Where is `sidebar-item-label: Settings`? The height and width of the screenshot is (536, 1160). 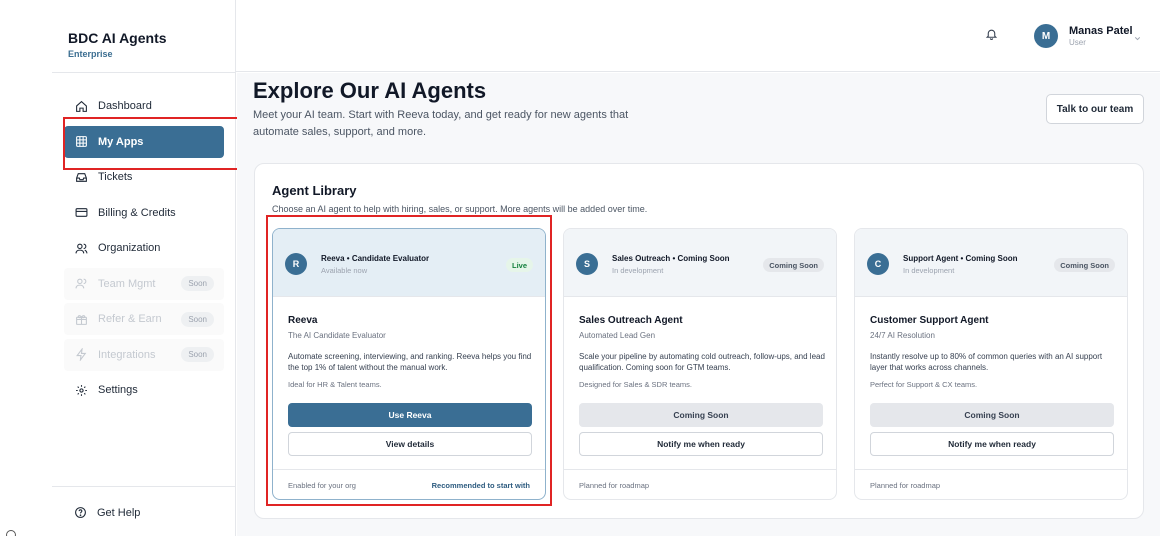
sidebar-item-label: Settings is located at coordinates (118, 390).